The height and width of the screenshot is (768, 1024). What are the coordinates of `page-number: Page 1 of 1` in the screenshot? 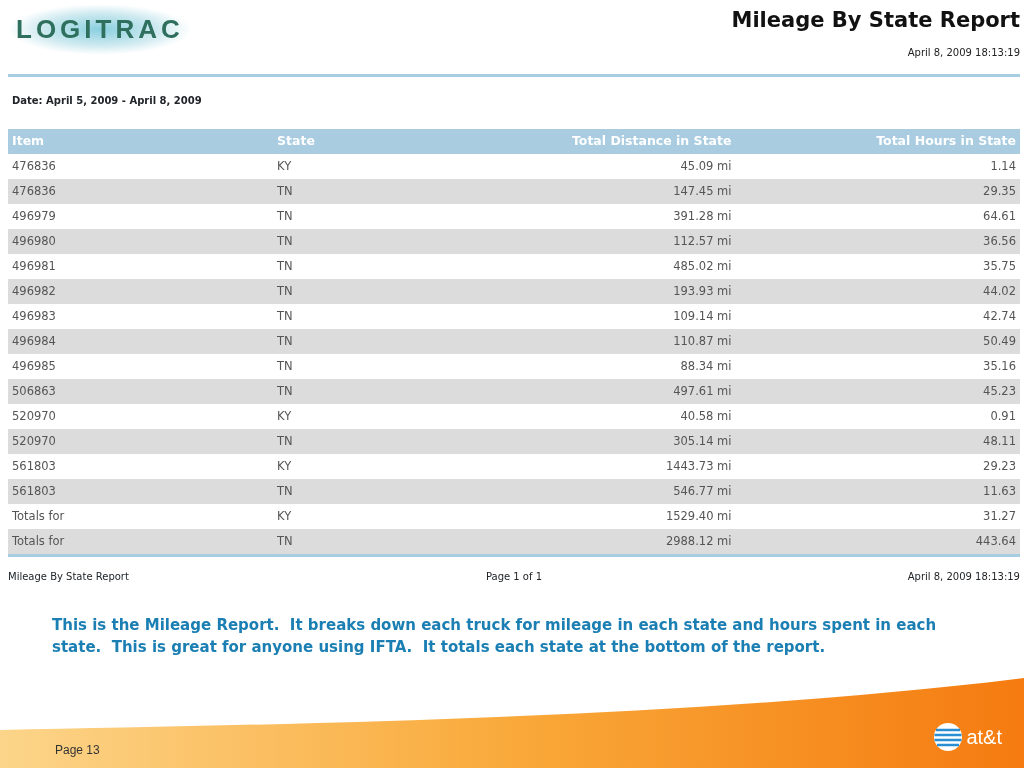 It's located at (514, 577).